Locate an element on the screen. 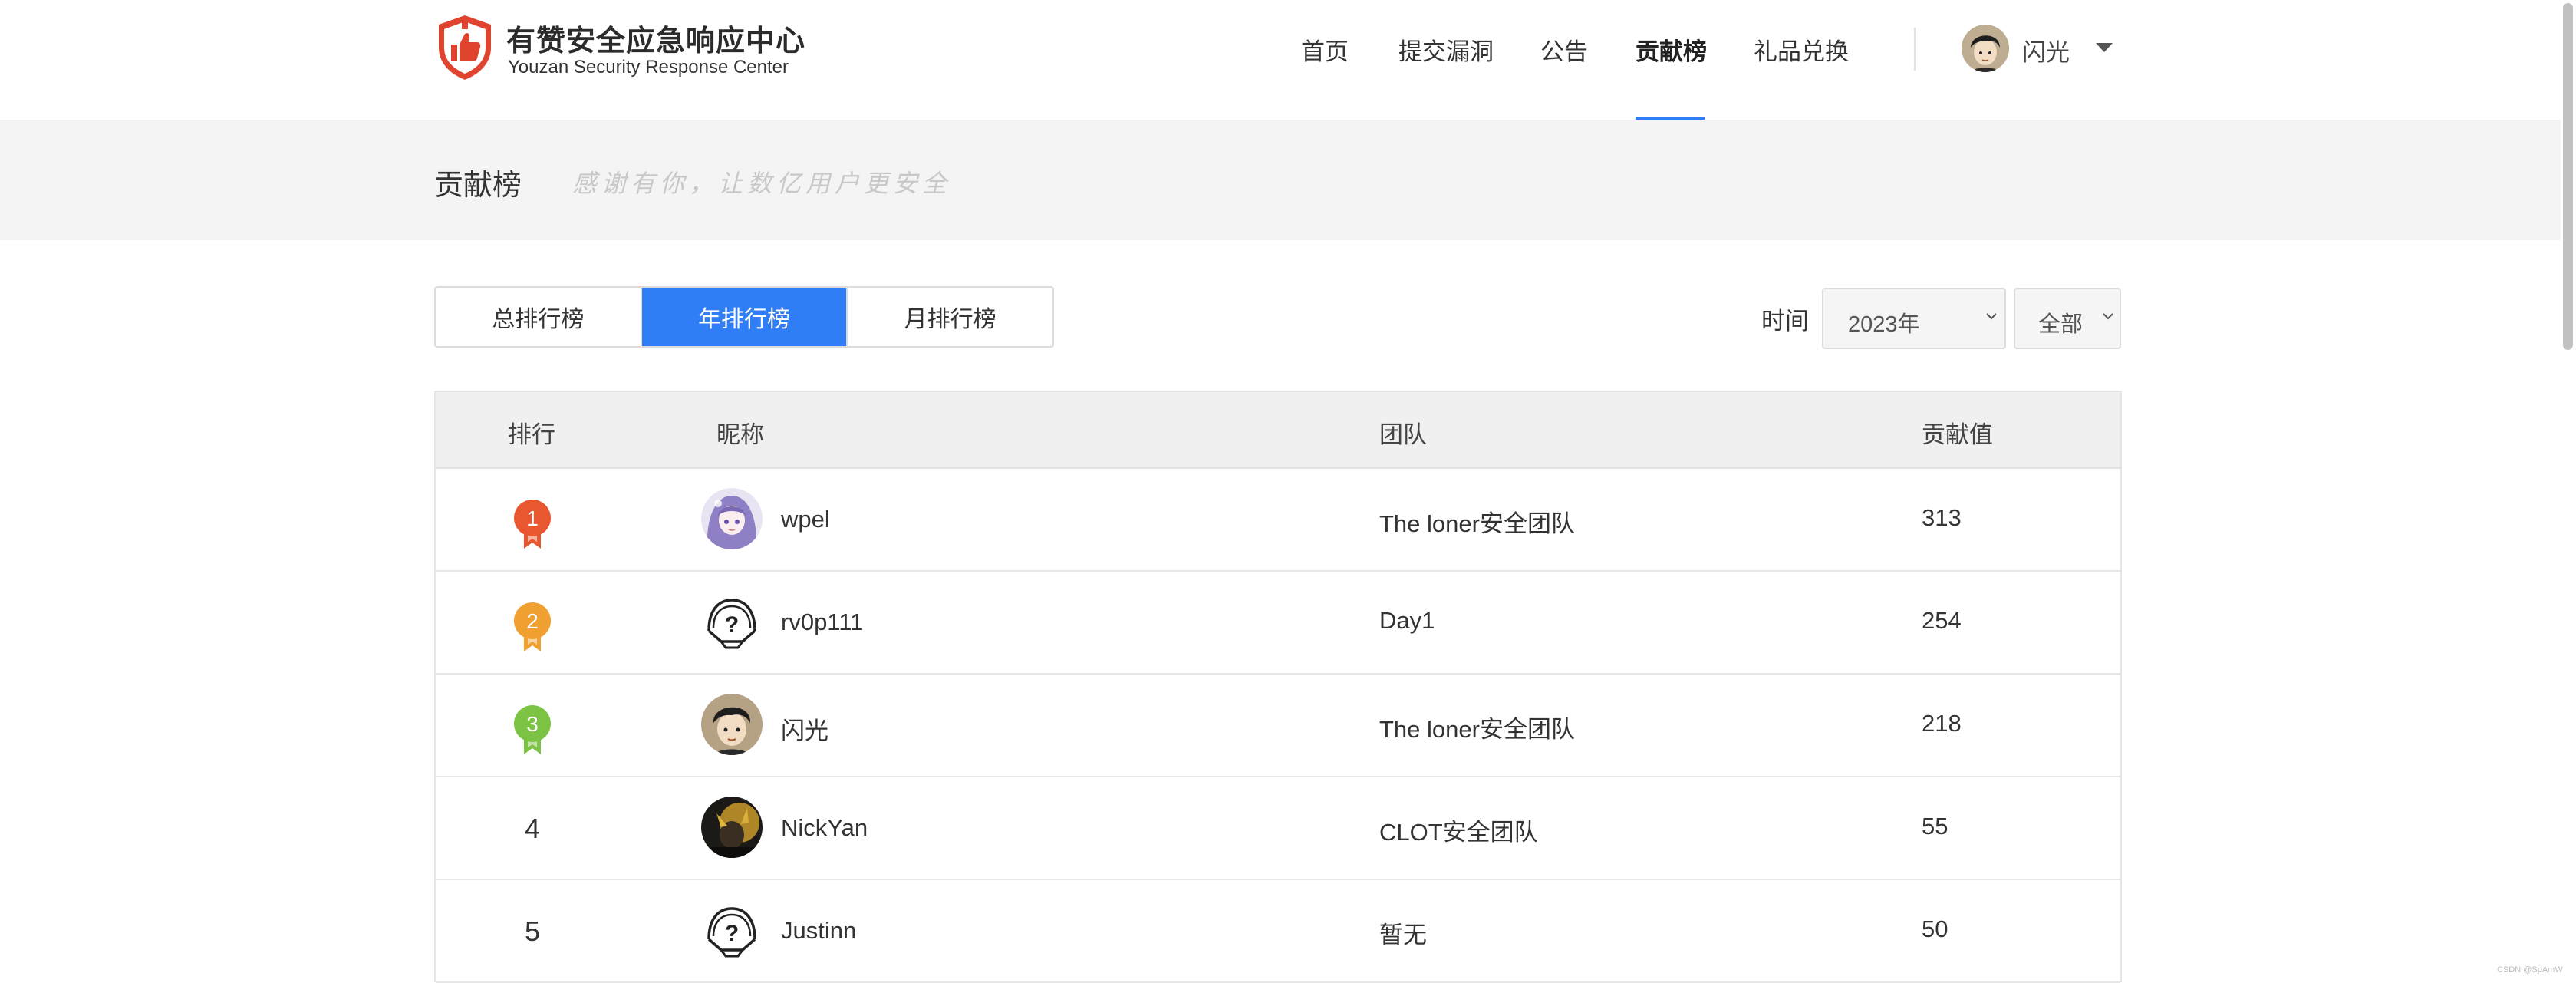  nickname: wpel is located at coordinates (805, 519).